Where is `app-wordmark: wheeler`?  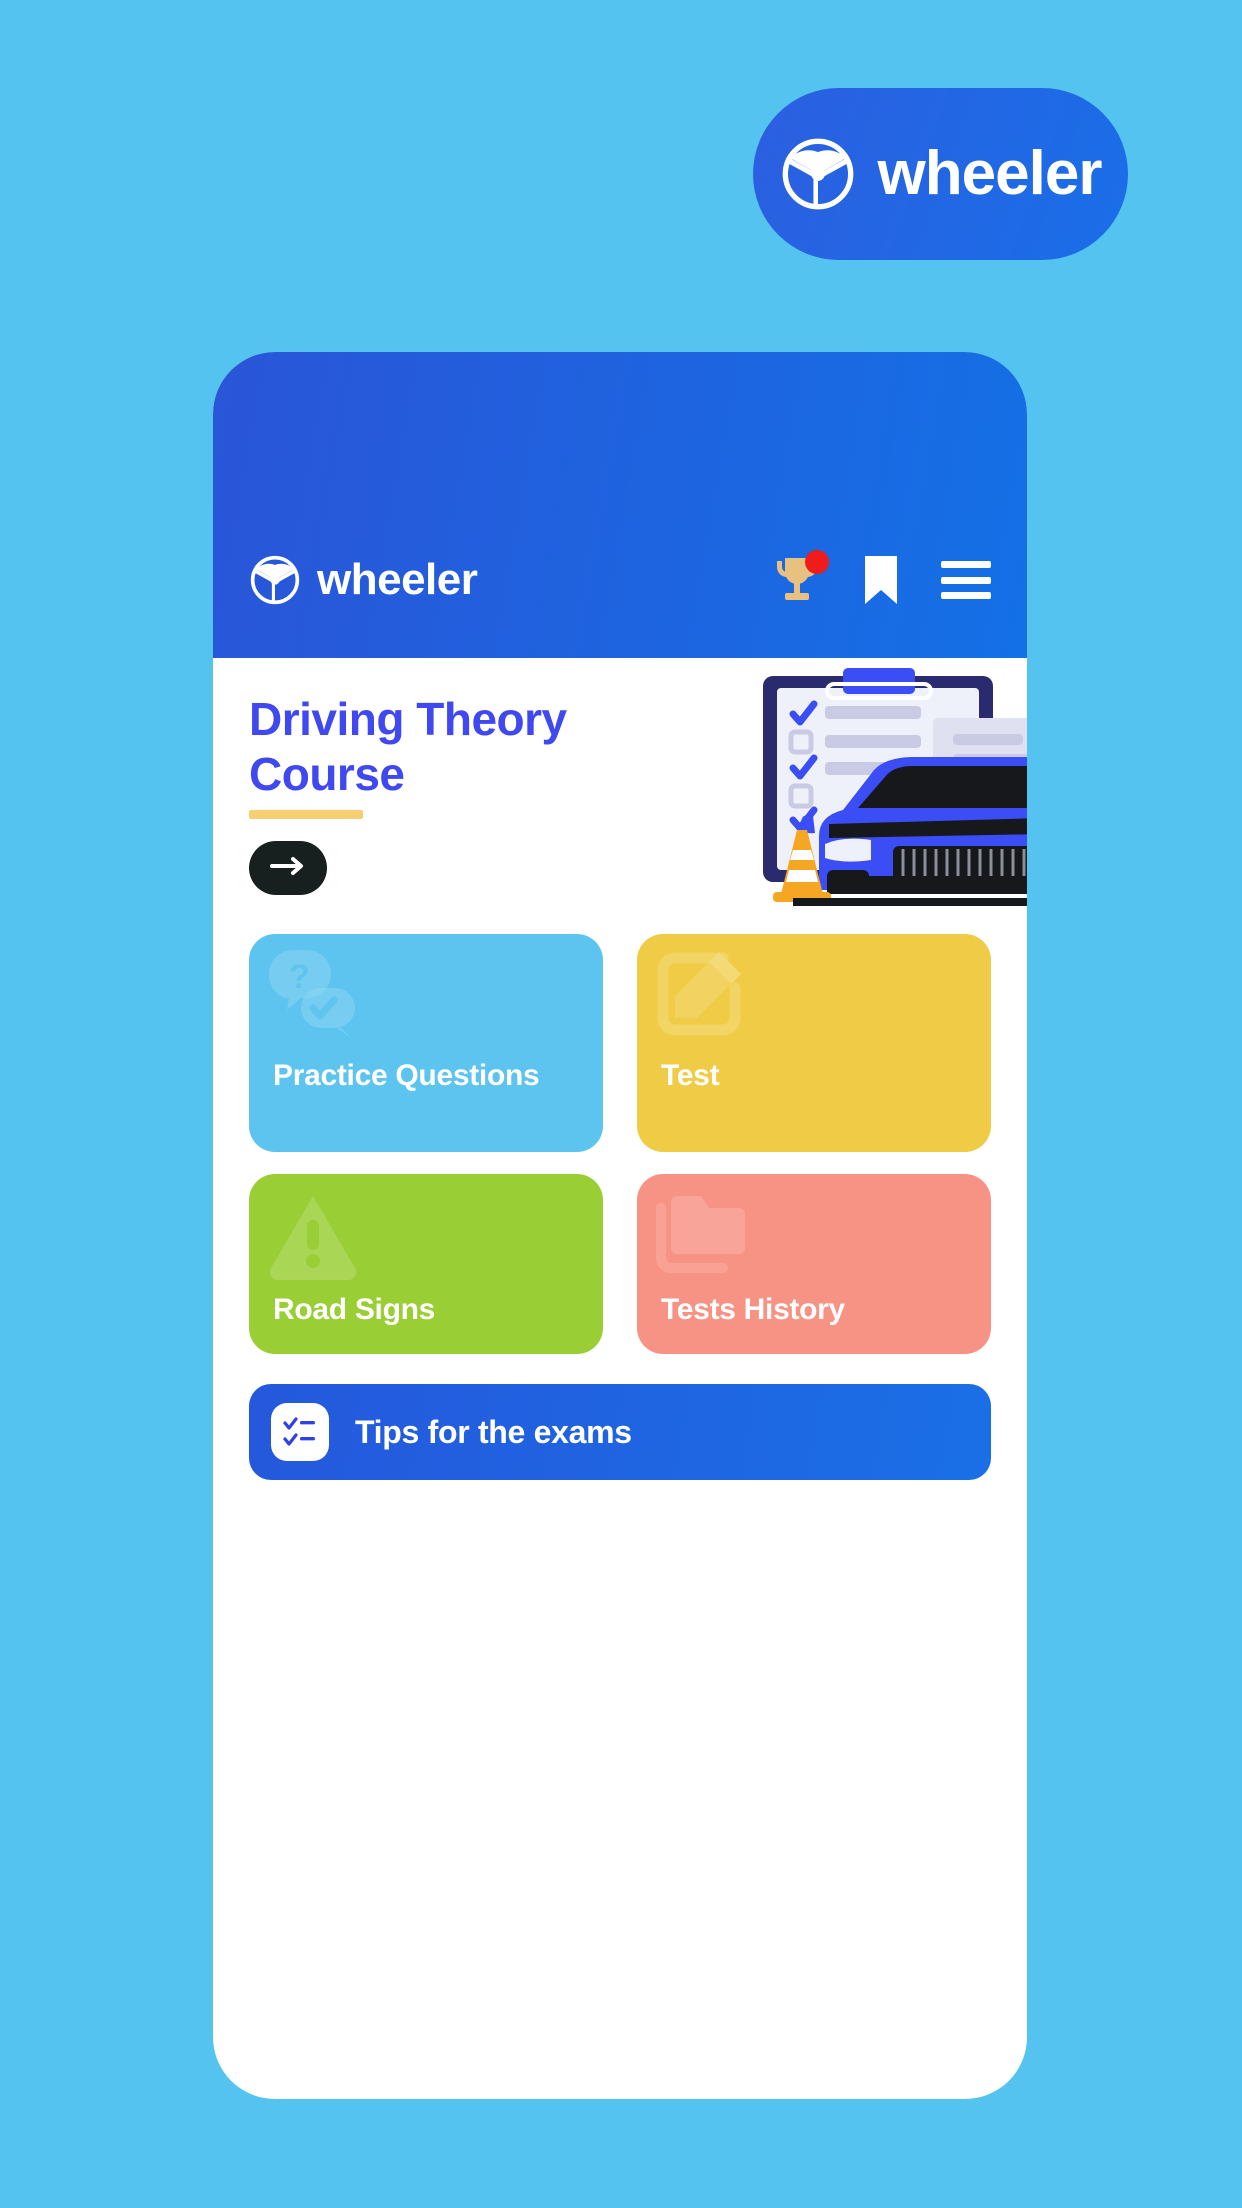 app-wordmark: wheeler is located at coordinates (397, 579).